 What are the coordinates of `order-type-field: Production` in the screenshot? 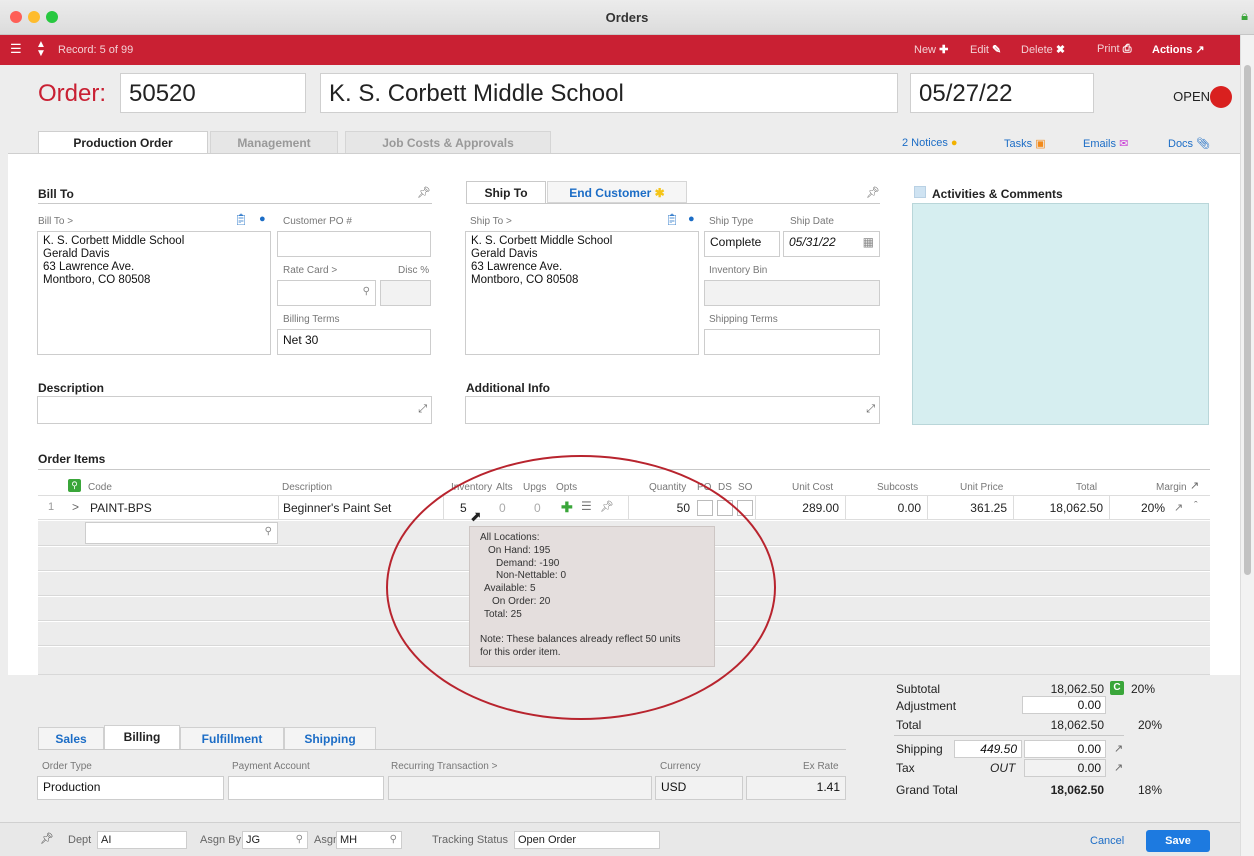 It's located at (130, 788).